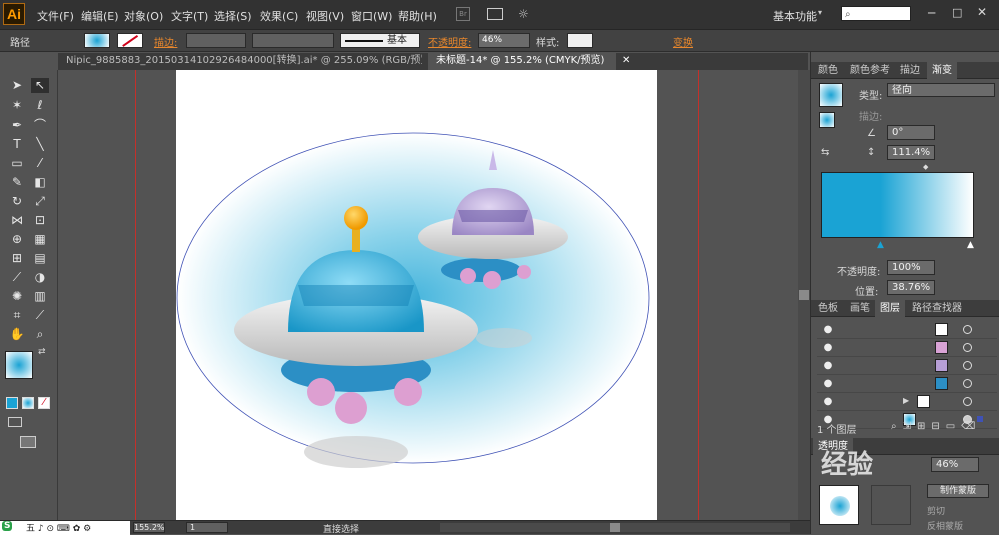  Describe the element at coordinates (17, 315) in the screenshot. I see `artboard-tool-icon: ⌗` at that location.